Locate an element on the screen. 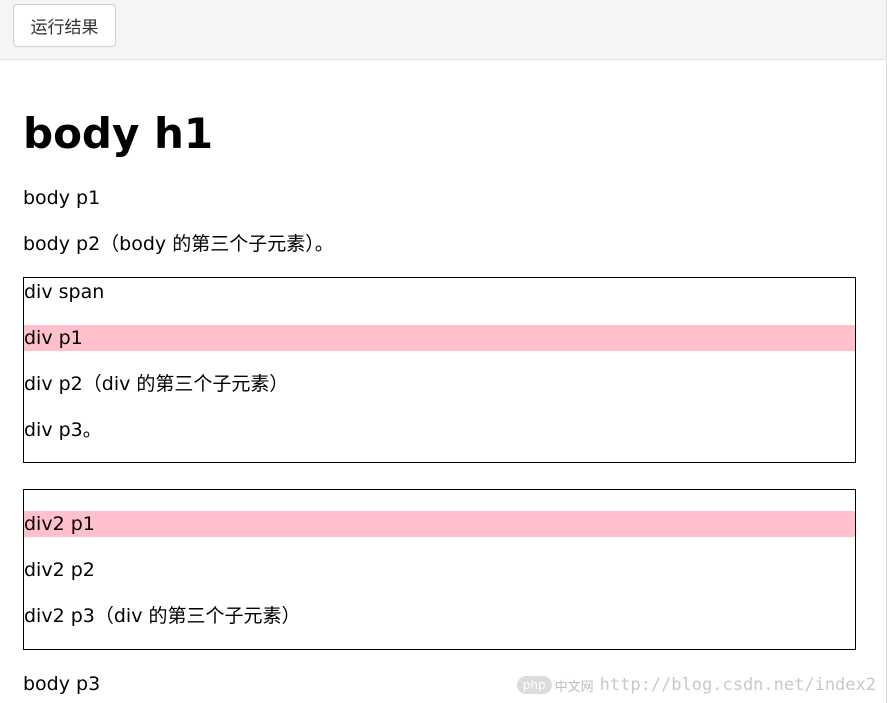 The width and height of the screenshot is (887, 703). div2-p2: div2 p2 is located at coordinates (59, 570).